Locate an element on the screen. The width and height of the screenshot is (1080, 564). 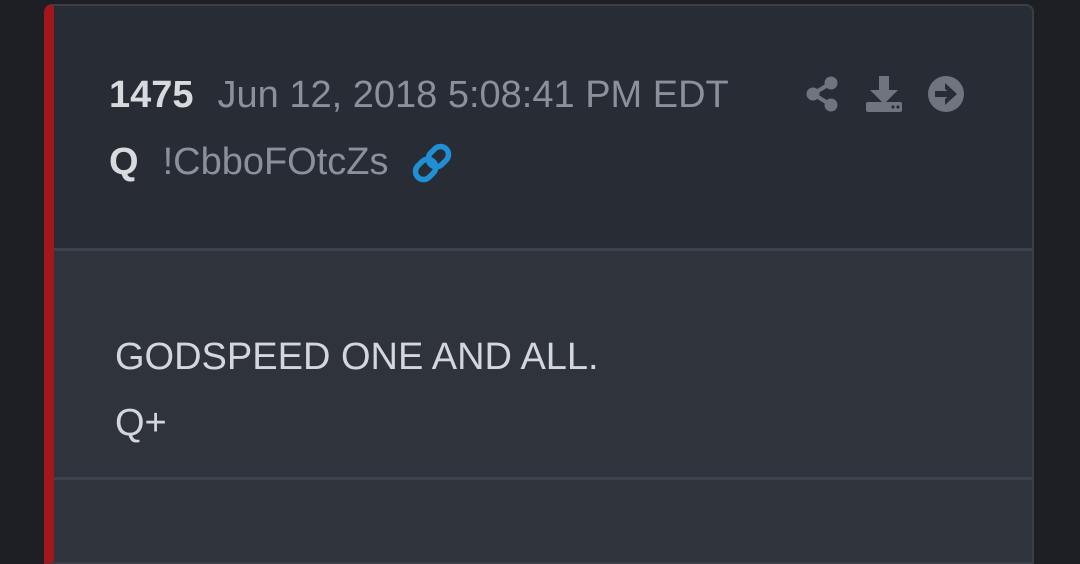
link-icon is located at coordinates (432, 163).